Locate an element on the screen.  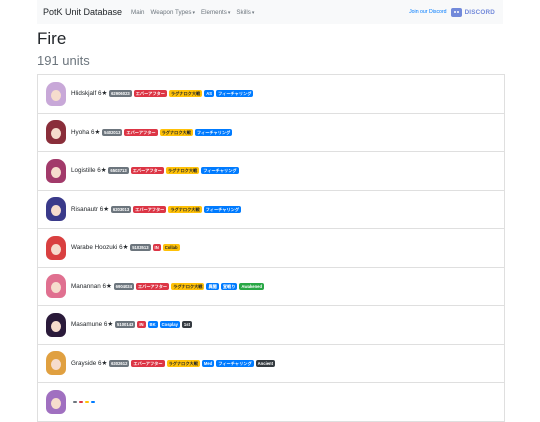
unit-list-item is located at coordinates (271, 402).